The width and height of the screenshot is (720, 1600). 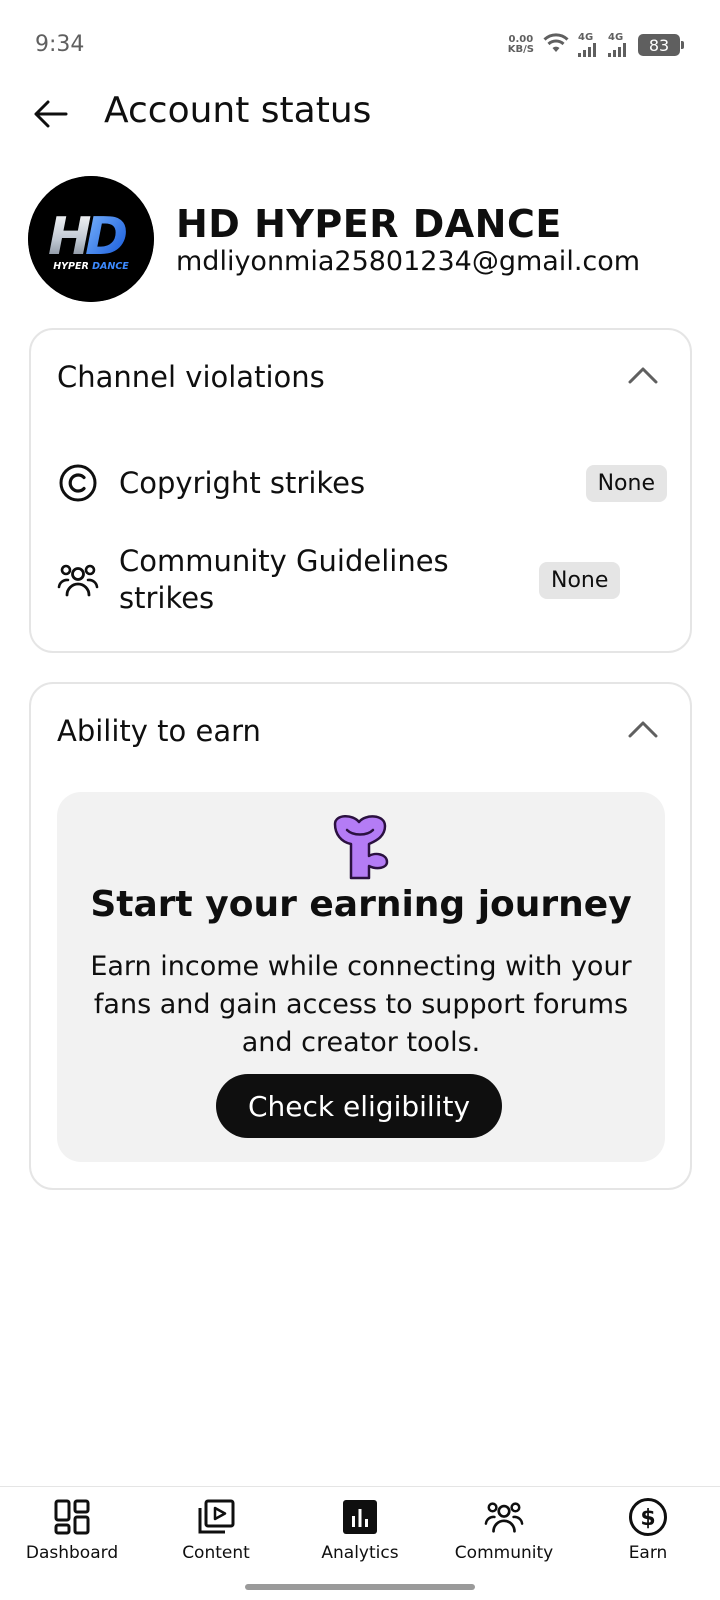 I want to click on nav-community: Community, so click(x=504, y=1537).